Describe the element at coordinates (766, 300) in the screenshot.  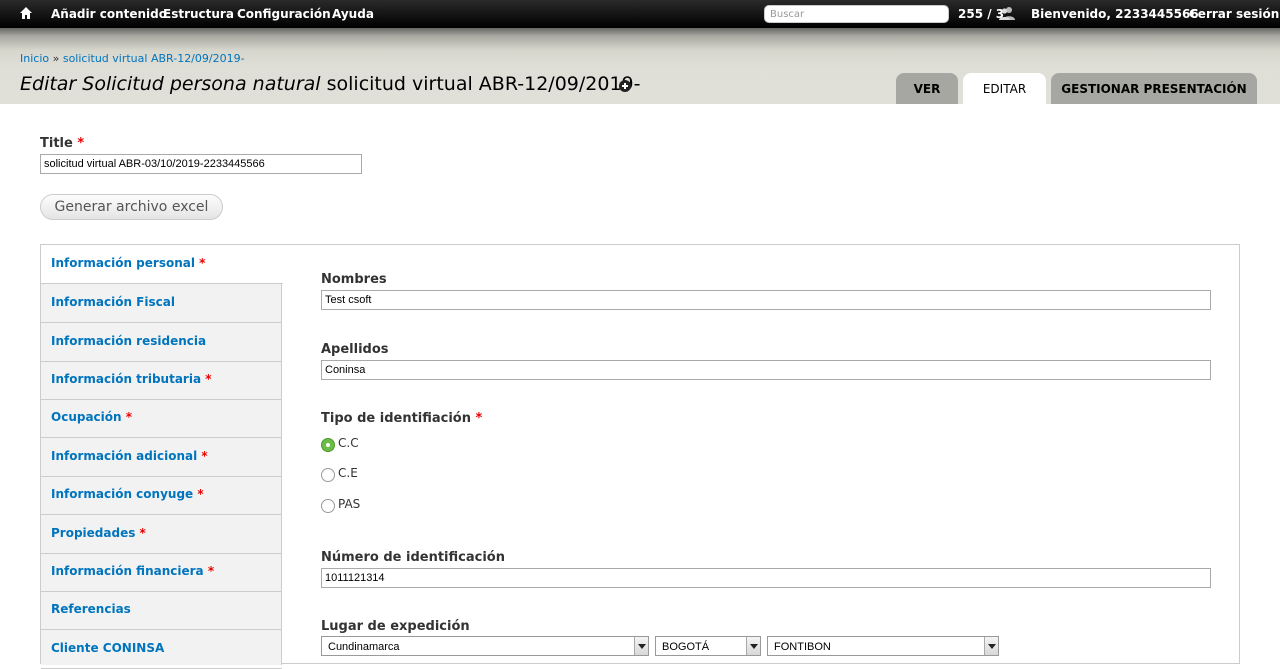
I see `nombres-input` at that location.